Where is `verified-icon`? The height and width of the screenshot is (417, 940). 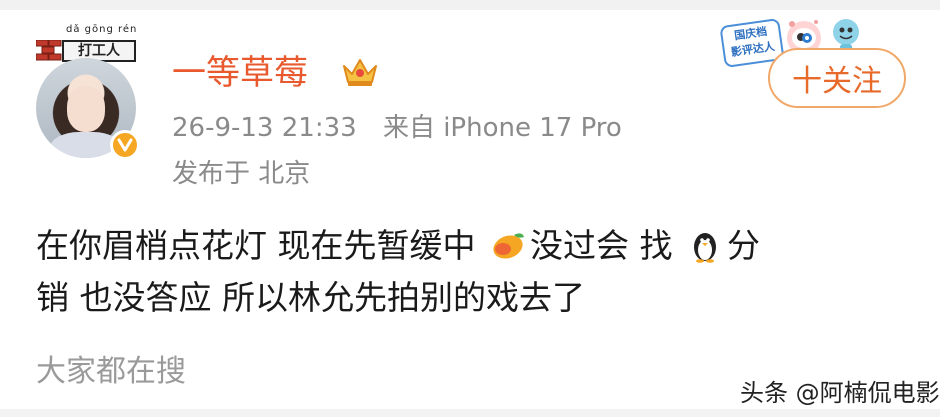 verified-icon is located at coordinates (125, 145).